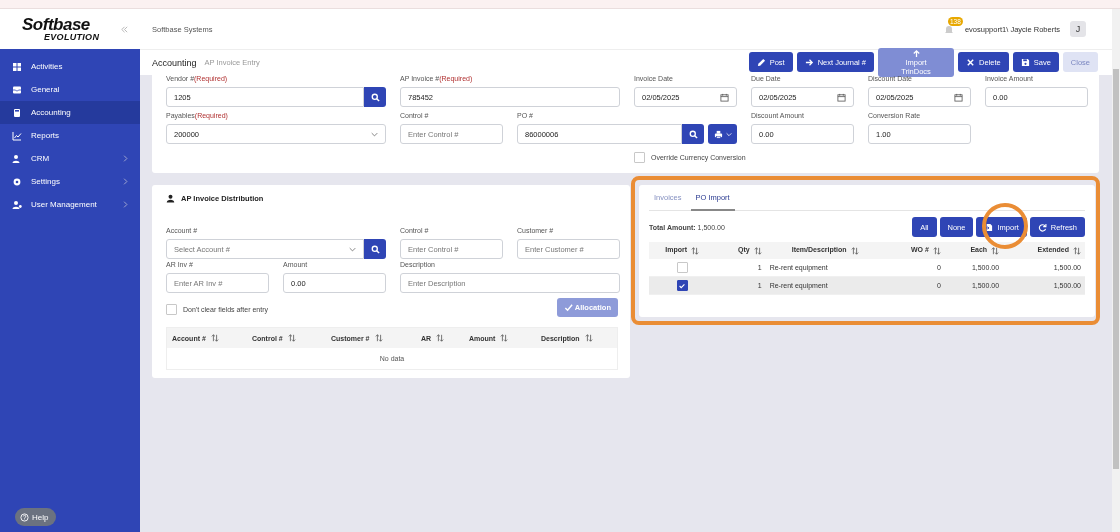 The height and width of the screenshot is (532, 1120). What do you see at coordinates (1116, 270) in the screenshot?
I see `scrollbar` at bounding box center [1116, 270].